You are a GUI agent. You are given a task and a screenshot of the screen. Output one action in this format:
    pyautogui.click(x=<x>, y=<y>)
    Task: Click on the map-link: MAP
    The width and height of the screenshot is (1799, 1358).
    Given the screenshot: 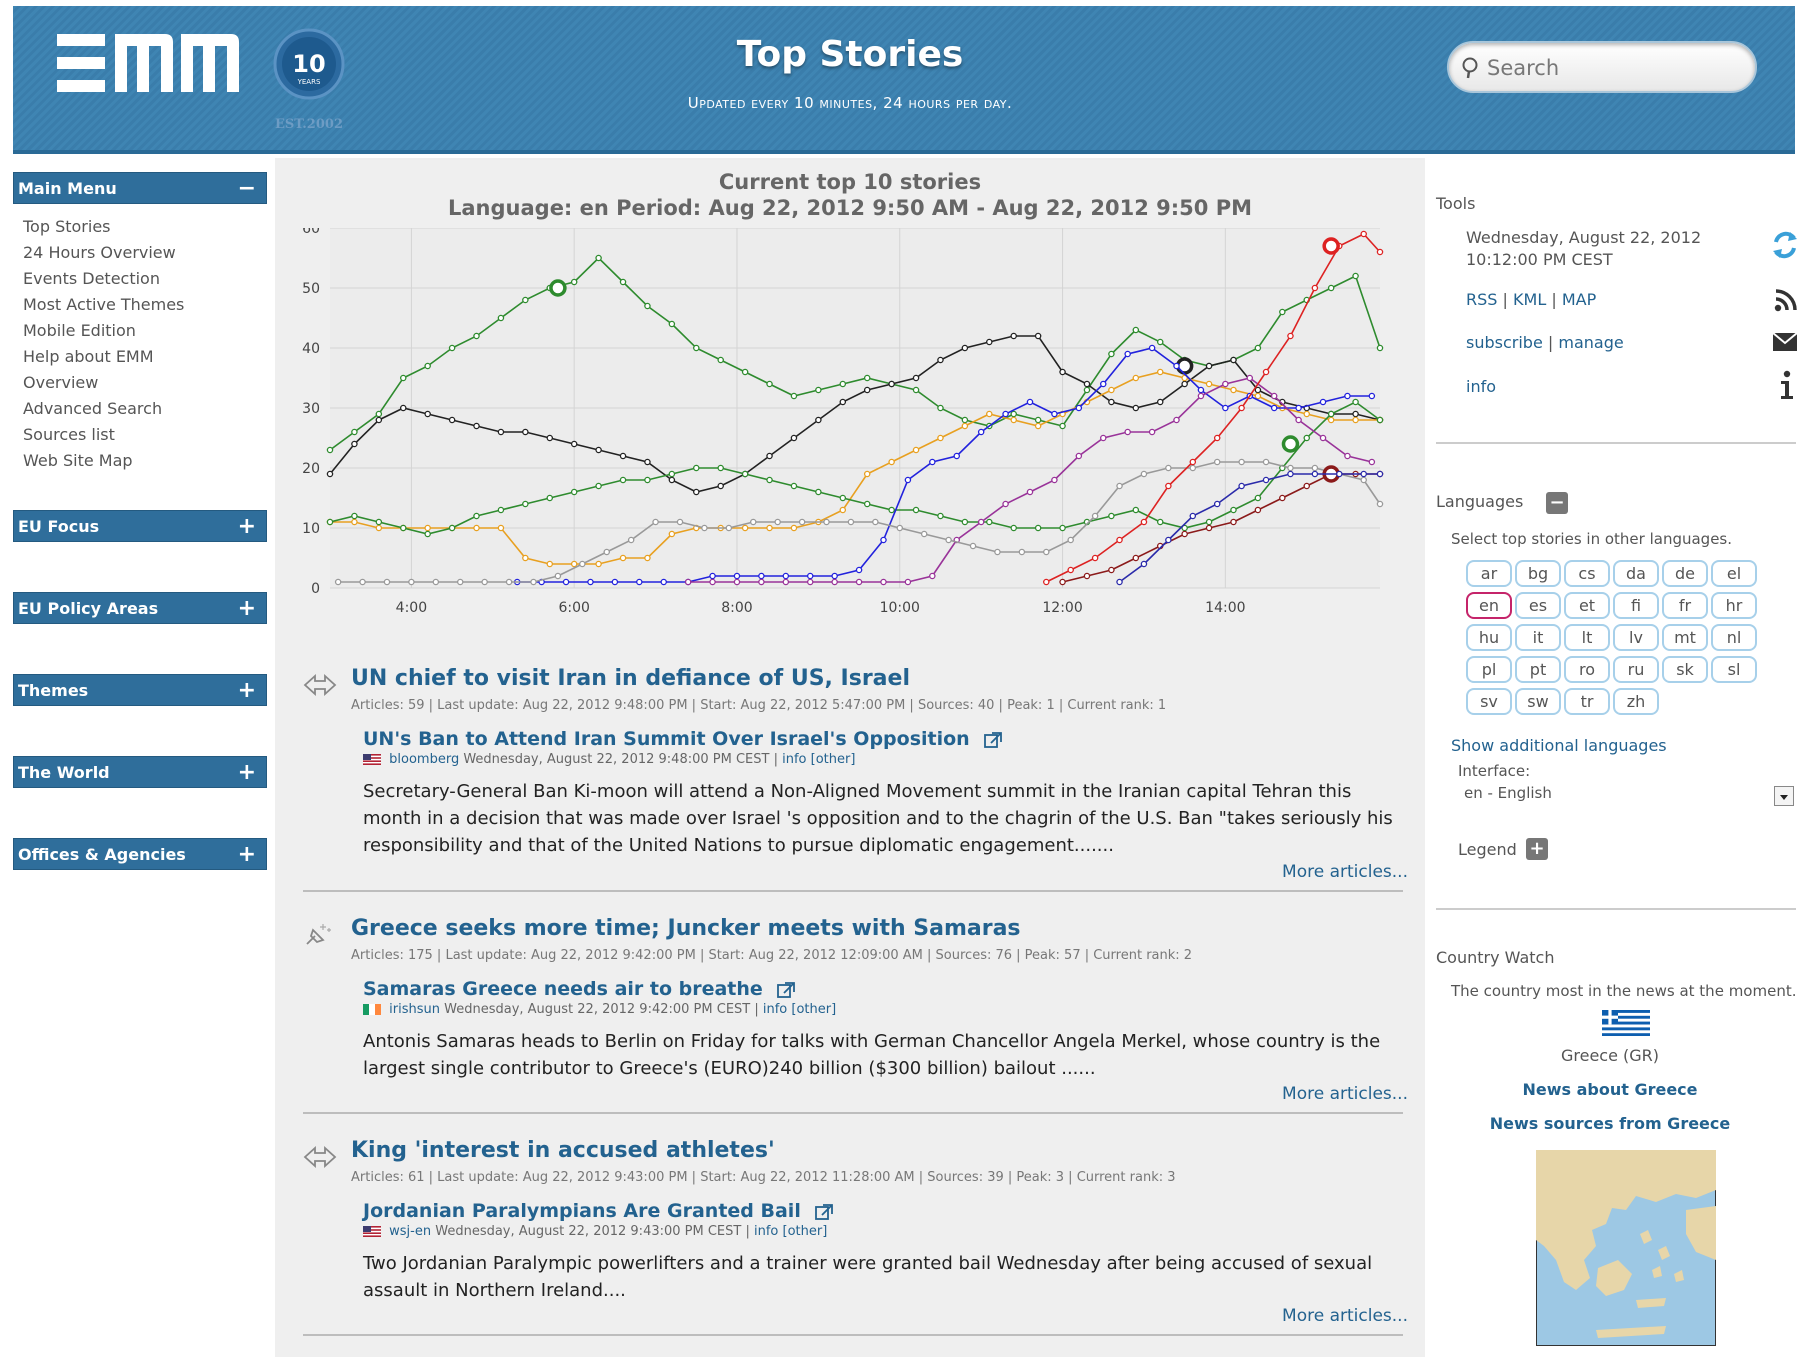 What is the action you would take?
    pyautogui.click(x=1579, y=299)
    